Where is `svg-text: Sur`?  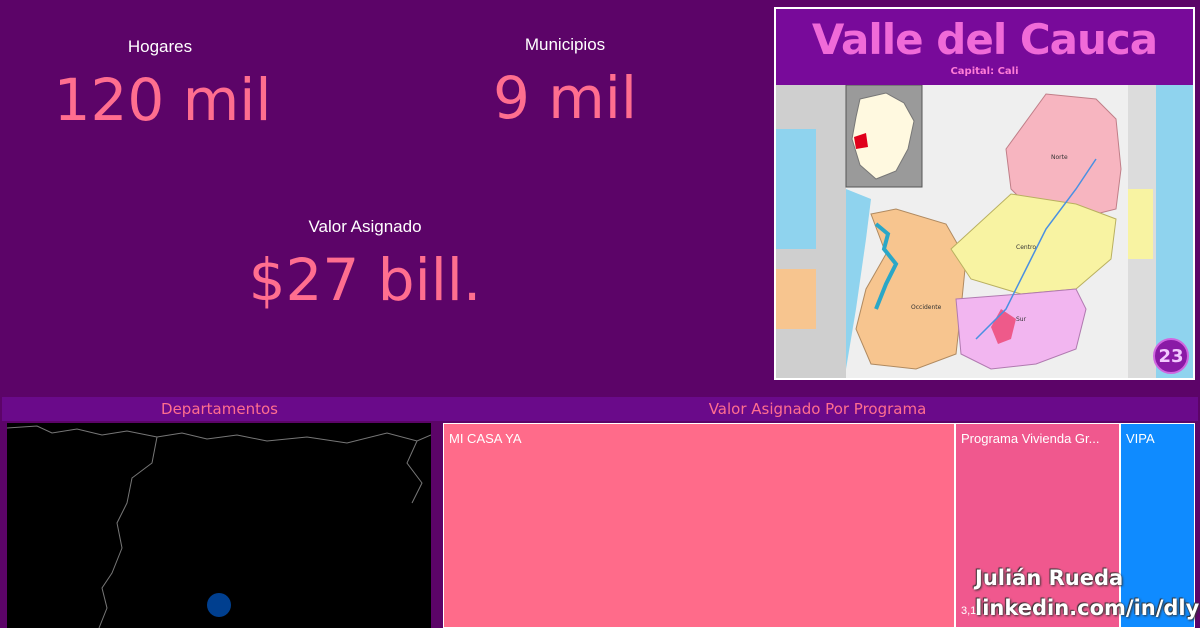
svg-text: Sur is located at coordinates (1021, 319).